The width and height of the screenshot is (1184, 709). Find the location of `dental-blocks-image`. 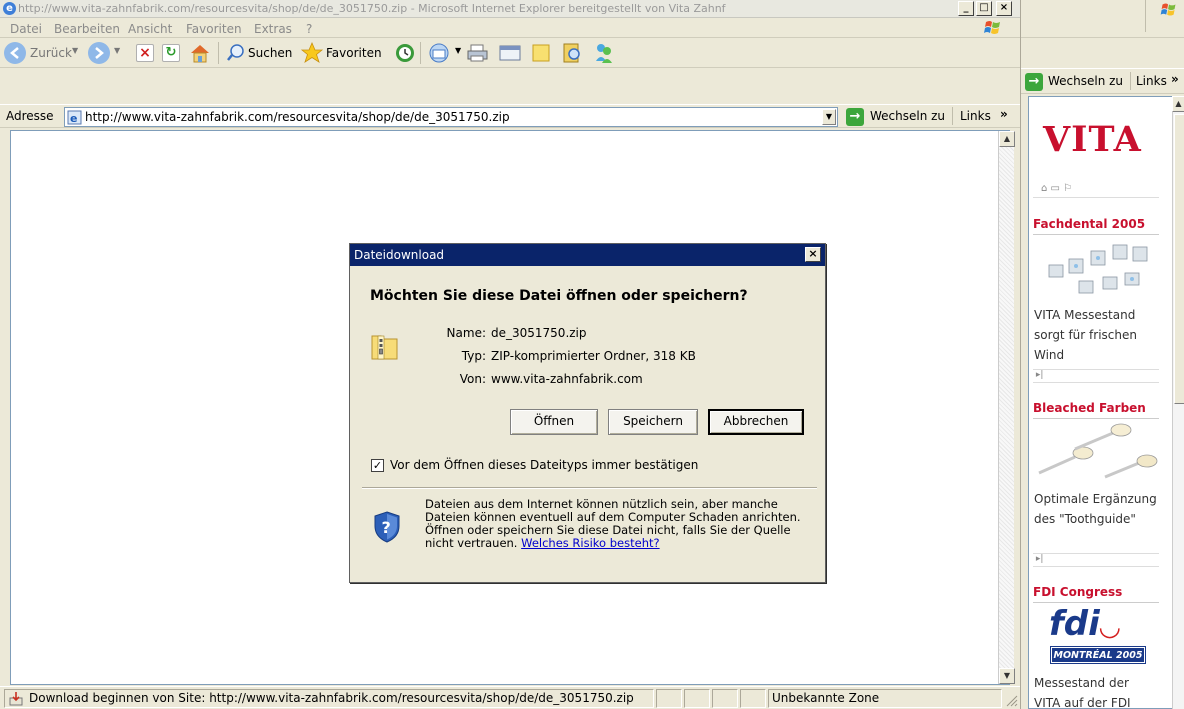

dental-blocks-image is located at coordinates (1098, 269).